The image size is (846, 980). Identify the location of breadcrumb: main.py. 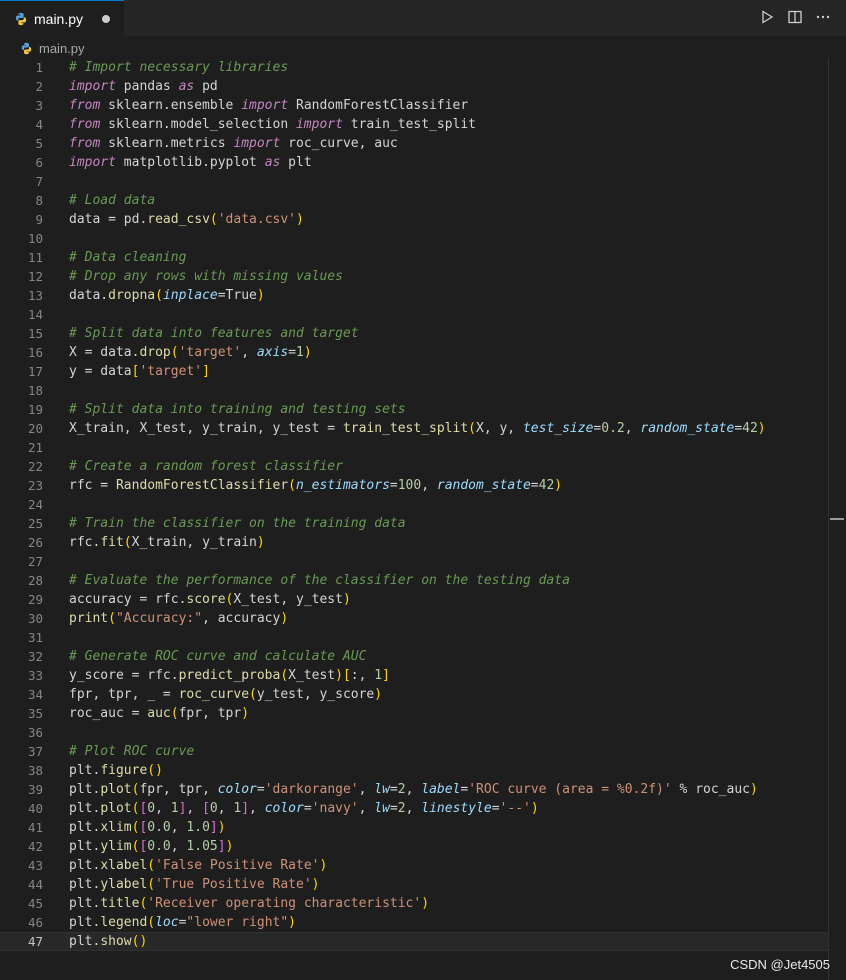
(52, 48).